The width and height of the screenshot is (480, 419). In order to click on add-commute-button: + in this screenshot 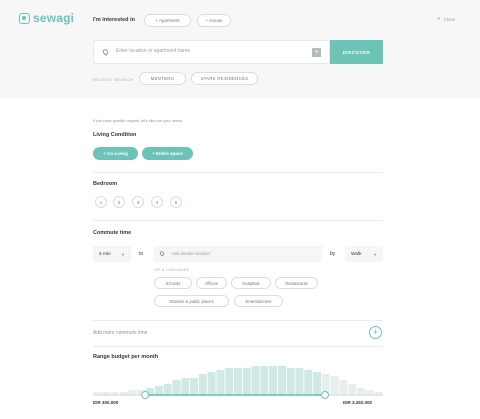, I will do `click(375, 332)`.